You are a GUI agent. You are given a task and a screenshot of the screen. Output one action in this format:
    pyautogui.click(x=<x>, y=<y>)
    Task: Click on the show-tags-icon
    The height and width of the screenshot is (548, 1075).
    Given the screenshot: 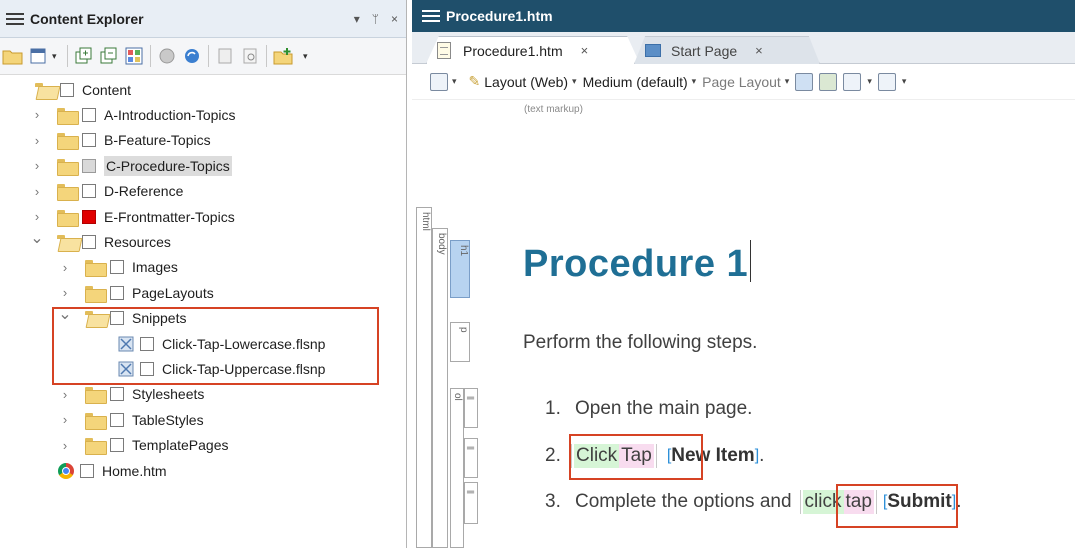 What is the action you would take?
    pyautogui.click(x=804, y=81)
    